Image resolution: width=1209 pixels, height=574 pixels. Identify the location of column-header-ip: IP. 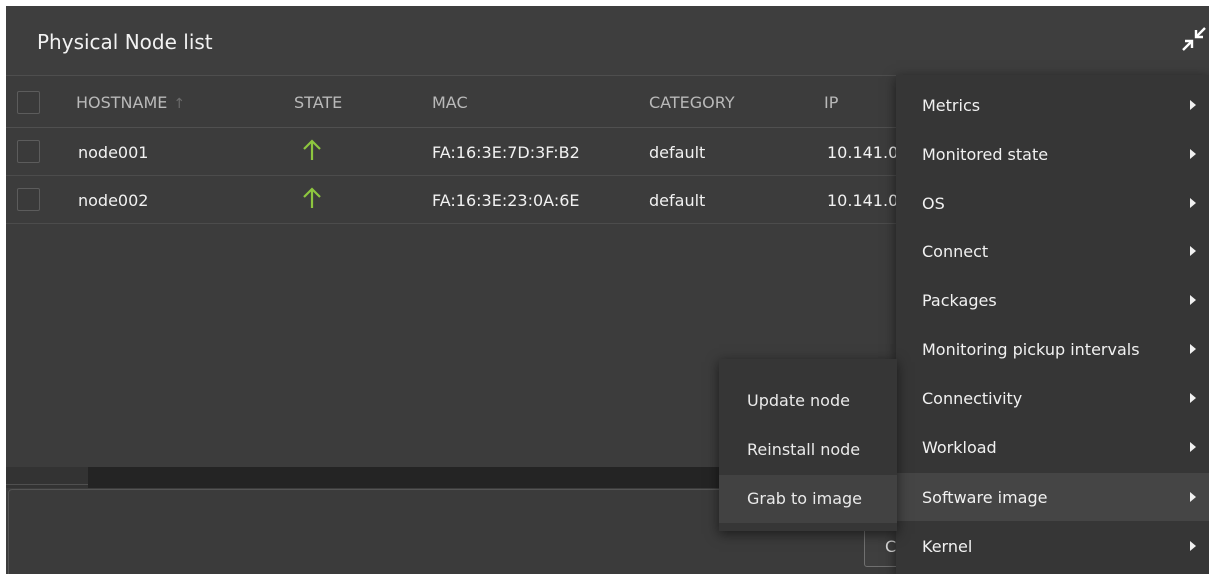
(831, 102).